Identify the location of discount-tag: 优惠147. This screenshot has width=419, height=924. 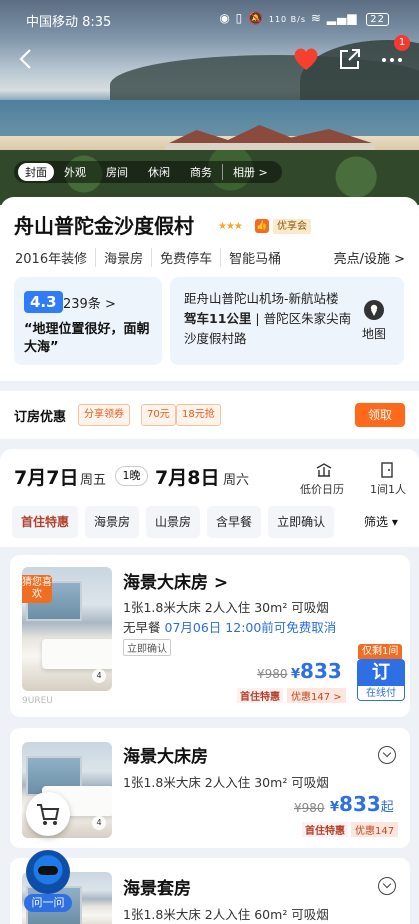
(375, 829).